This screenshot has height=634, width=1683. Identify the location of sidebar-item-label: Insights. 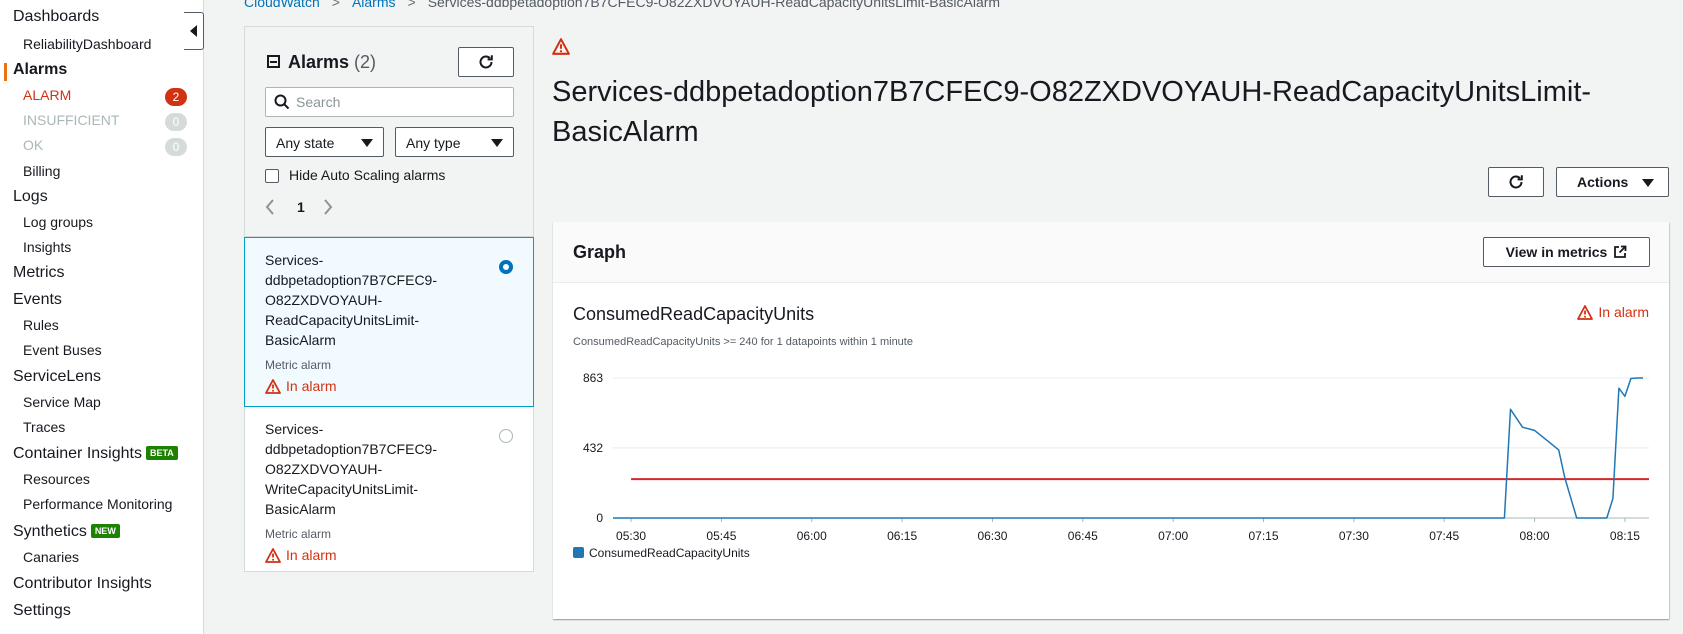
(47, 247).